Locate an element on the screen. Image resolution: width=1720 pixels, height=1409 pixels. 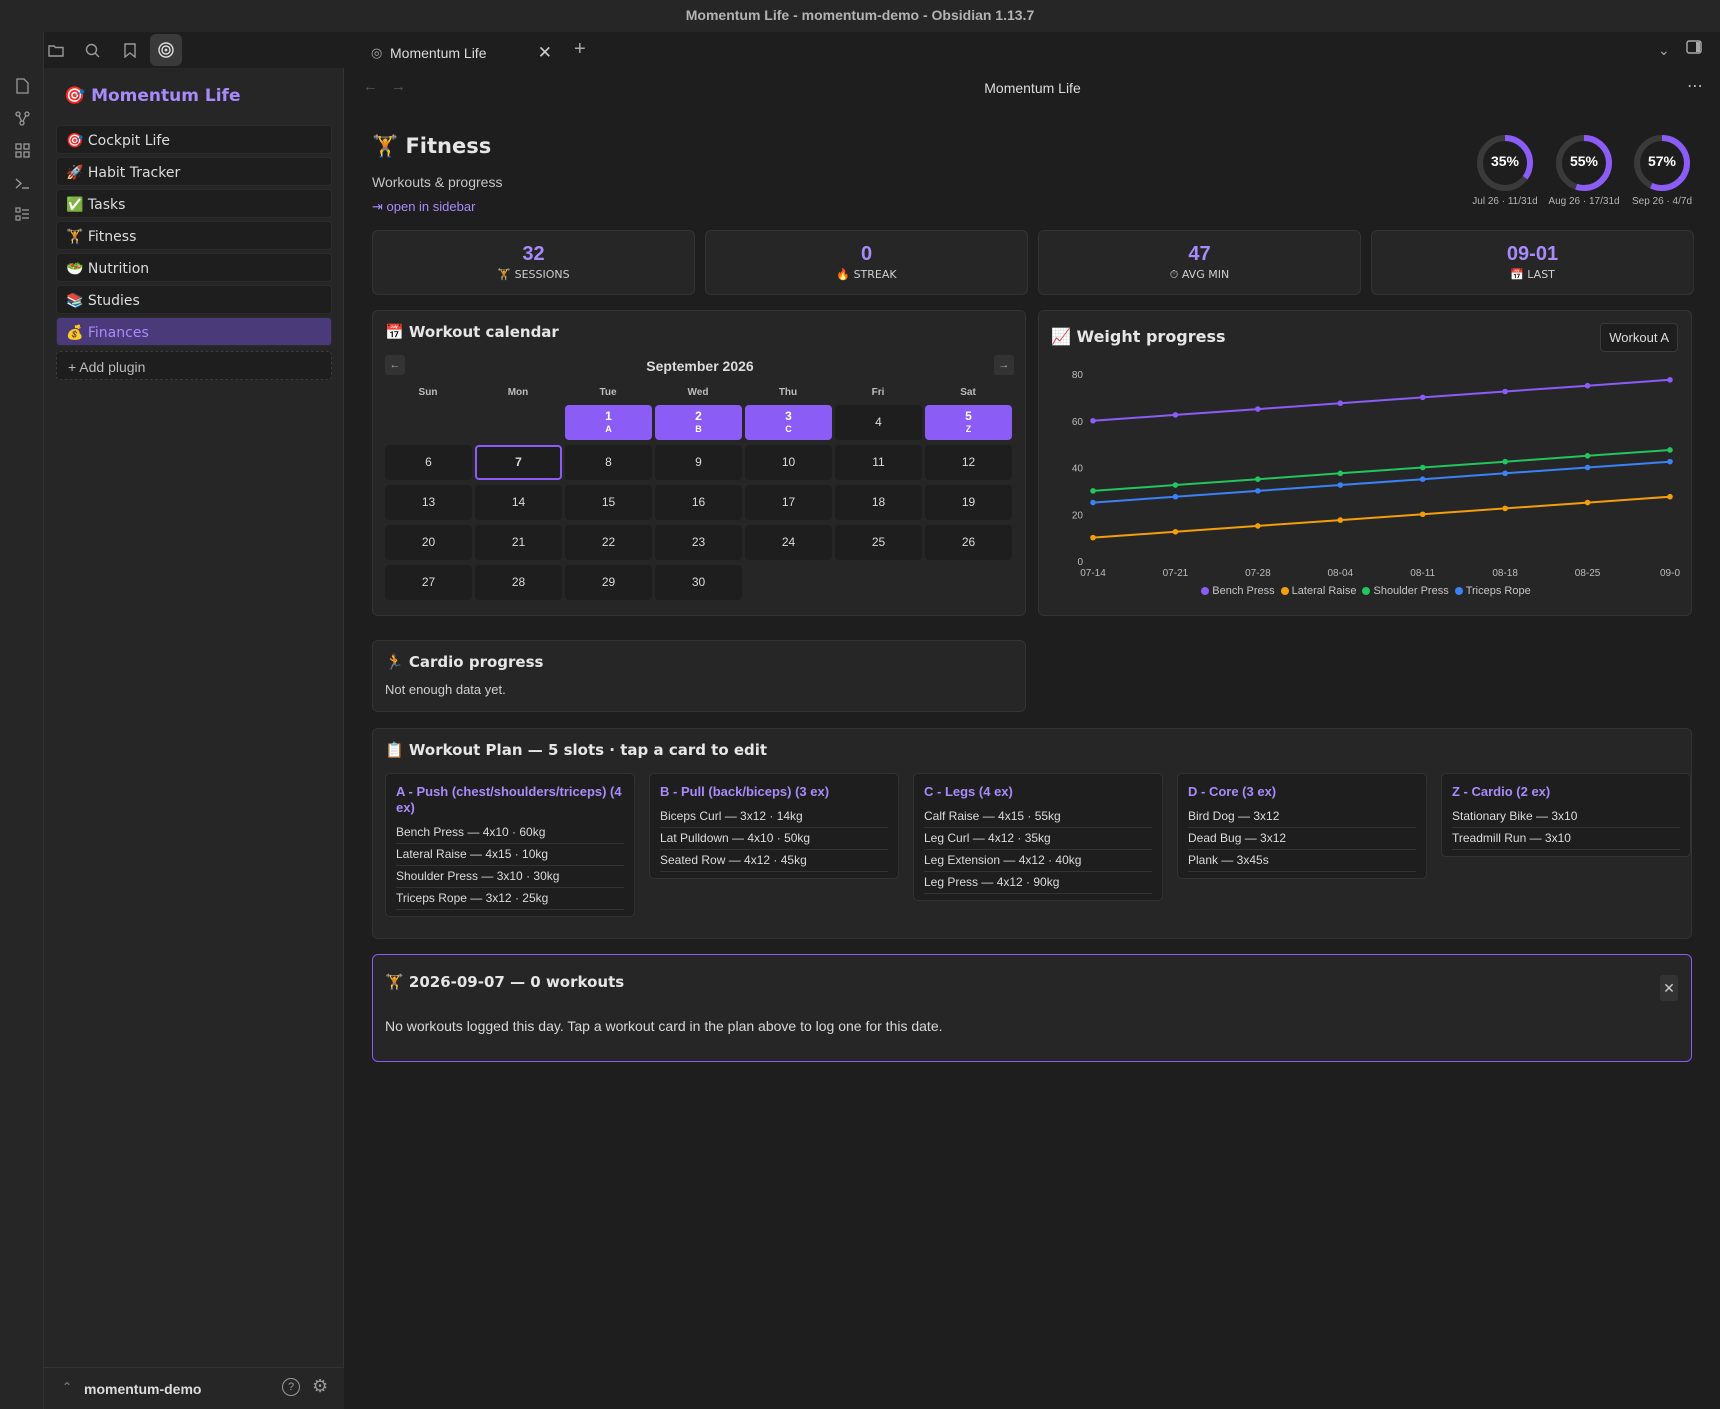
day-close-button: ✕ is located at coordinates (1669, 988).